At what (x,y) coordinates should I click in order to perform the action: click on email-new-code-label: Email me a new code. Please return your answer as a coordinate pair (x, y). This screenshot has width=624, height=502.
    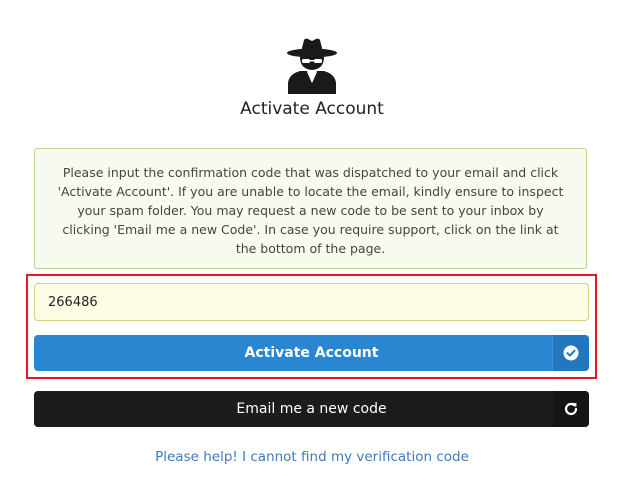
    Looking at the image, I should click on (311, 409).